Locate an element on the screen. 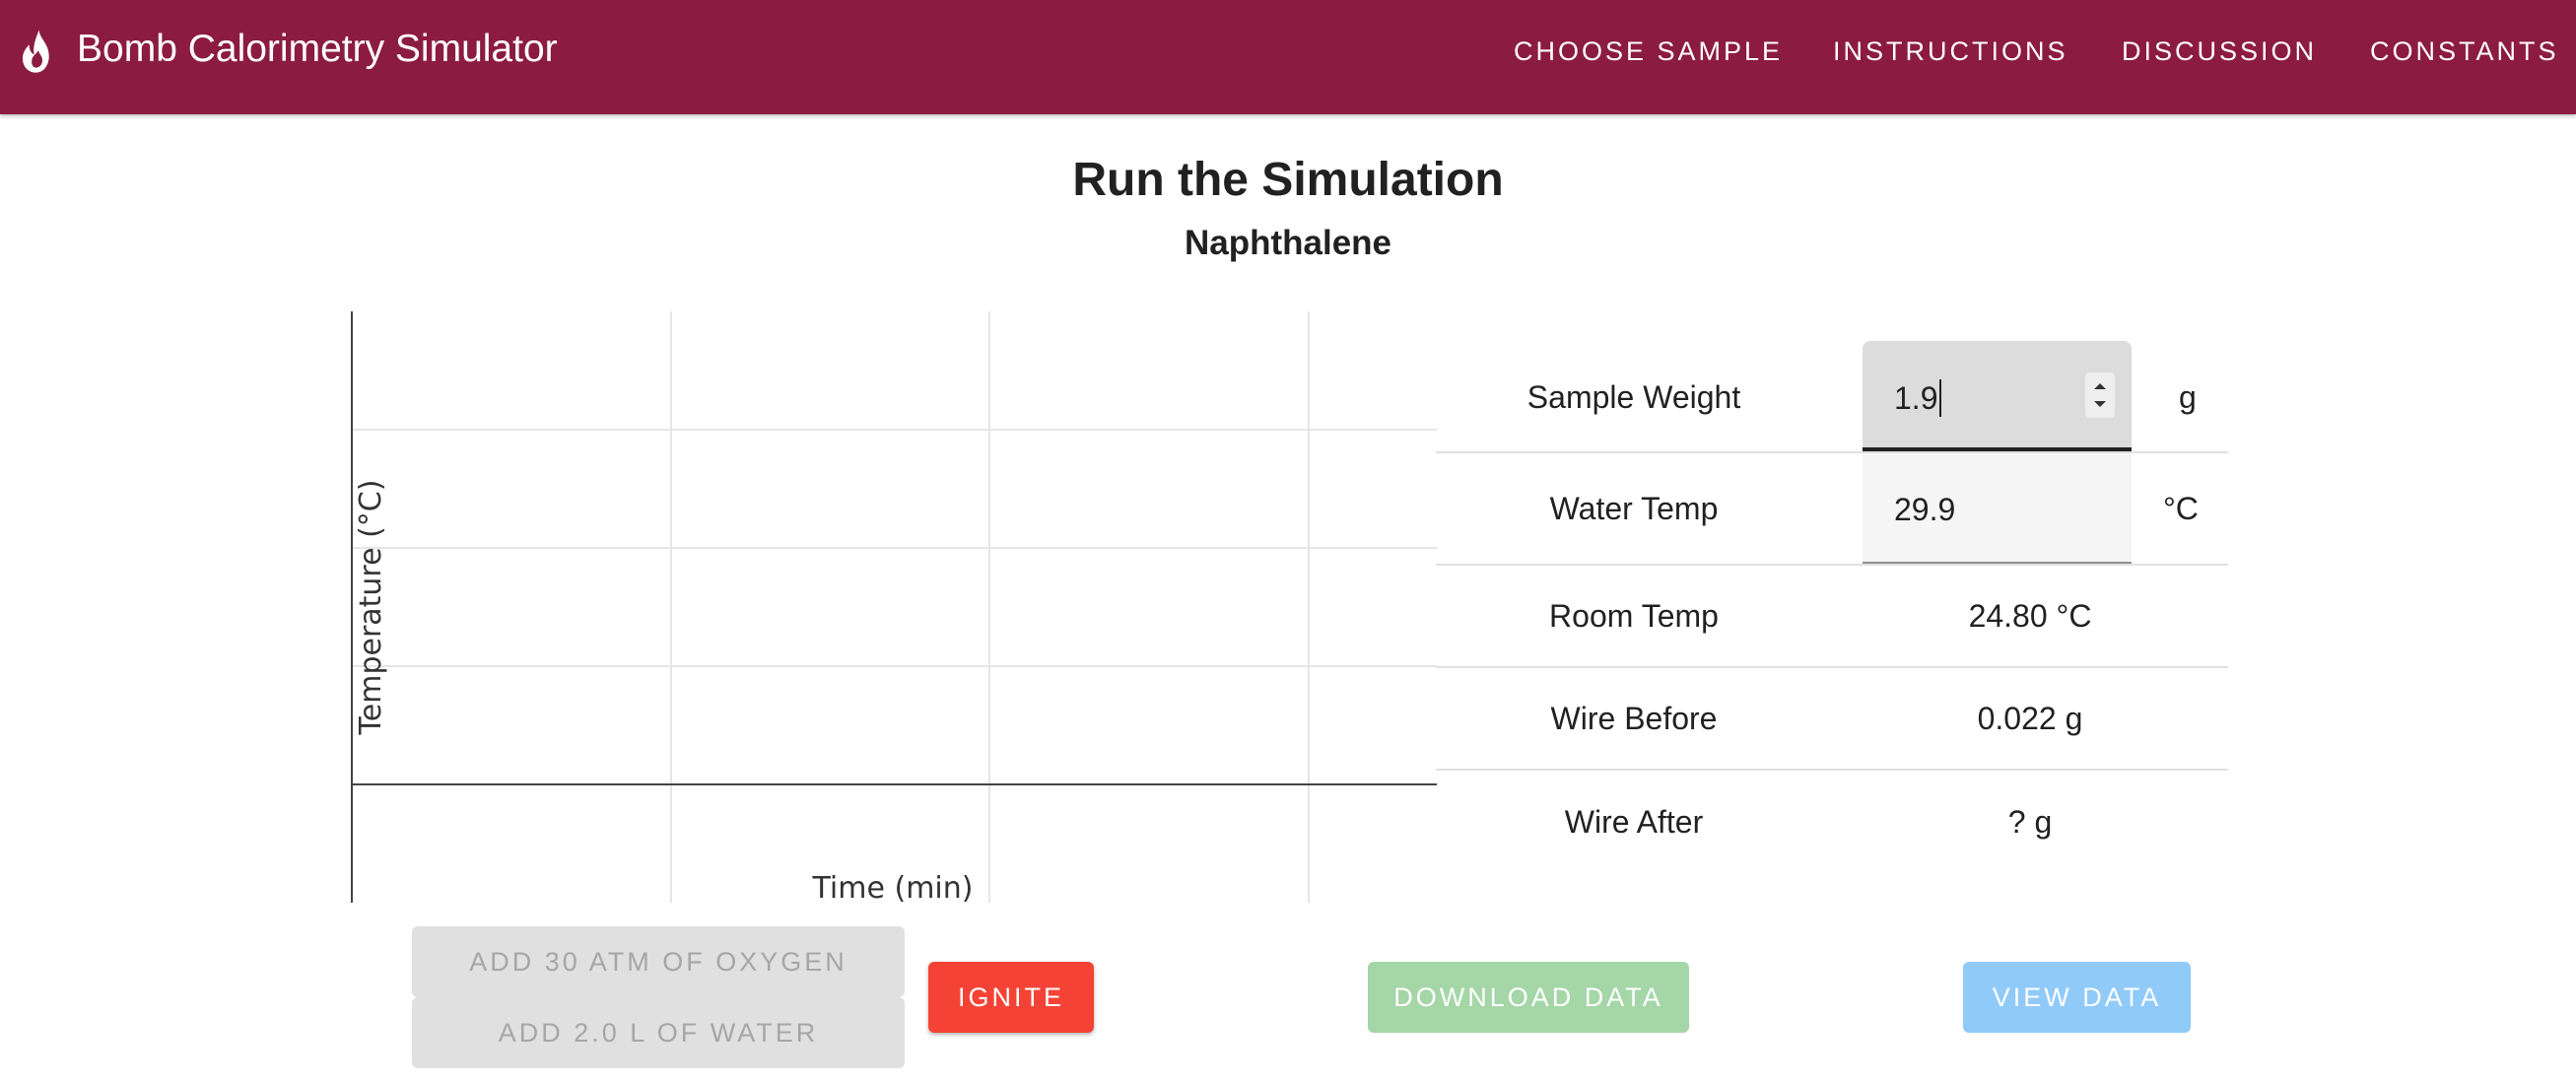 This screenshot has height=1084, width=2576. sample-weight-unit: g is located at coordinates (2188, 397).